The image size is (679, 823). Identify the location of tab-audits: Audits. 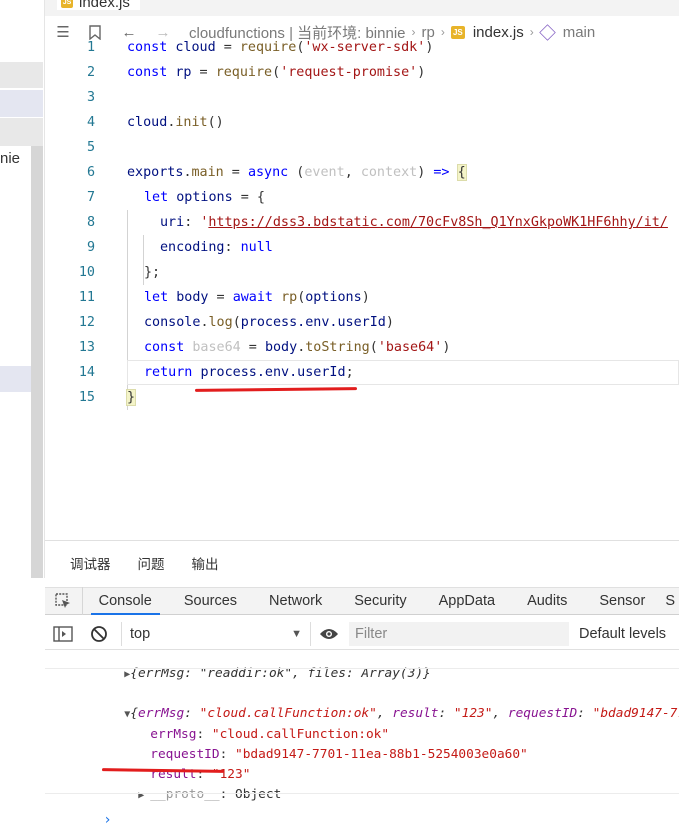
(547, 601).